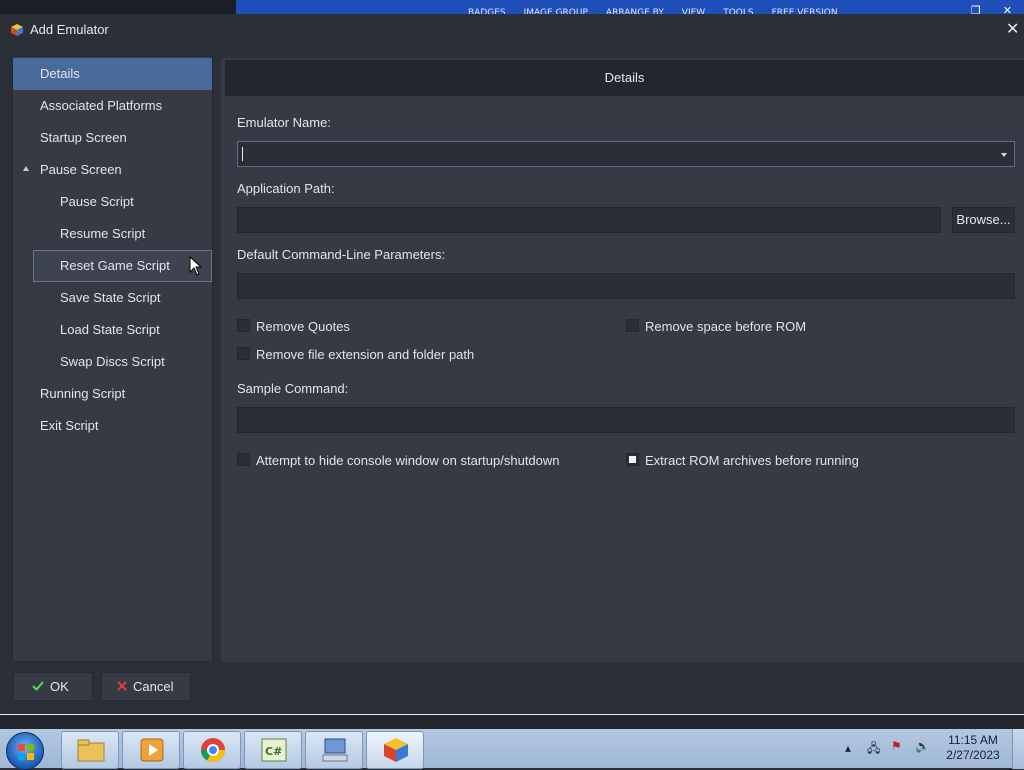 The image size is (1024, 770). I want to click on remove-space-label: Remove space before ROM, so click(725, 326).